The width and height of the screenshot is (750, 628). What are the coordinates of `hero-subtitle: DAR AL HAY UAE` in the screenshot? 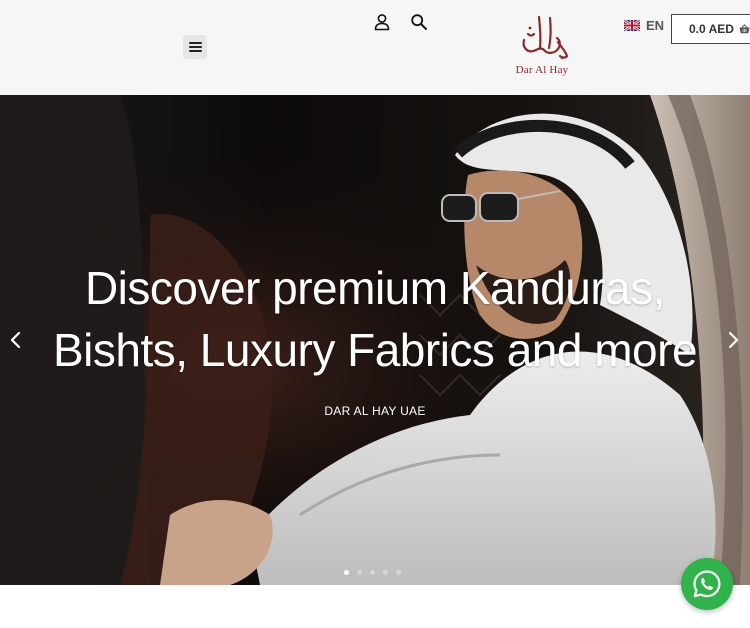 It's located at (375, 411).